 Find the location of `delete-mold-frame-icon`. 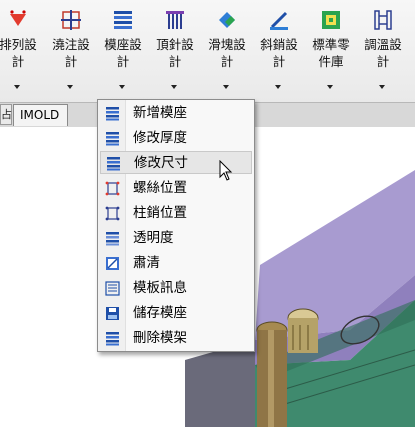

delete-mold-frame-icon is located at coordinates (112, 339).